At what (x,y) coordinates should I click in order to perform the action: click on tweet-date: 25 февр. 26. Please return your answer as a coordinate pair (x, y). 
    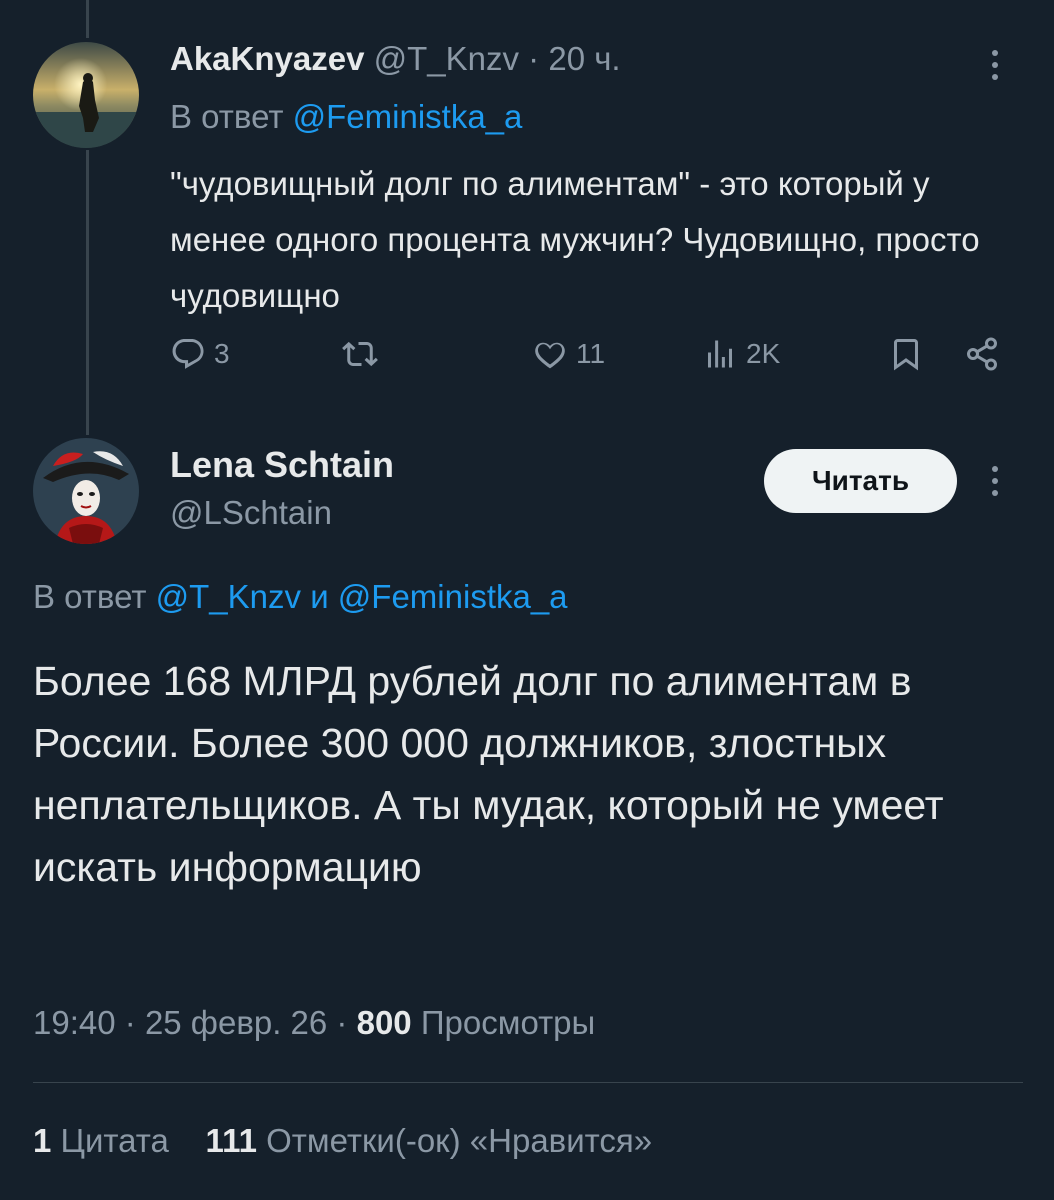
    Looking at the image, I should click on (236, 1022).